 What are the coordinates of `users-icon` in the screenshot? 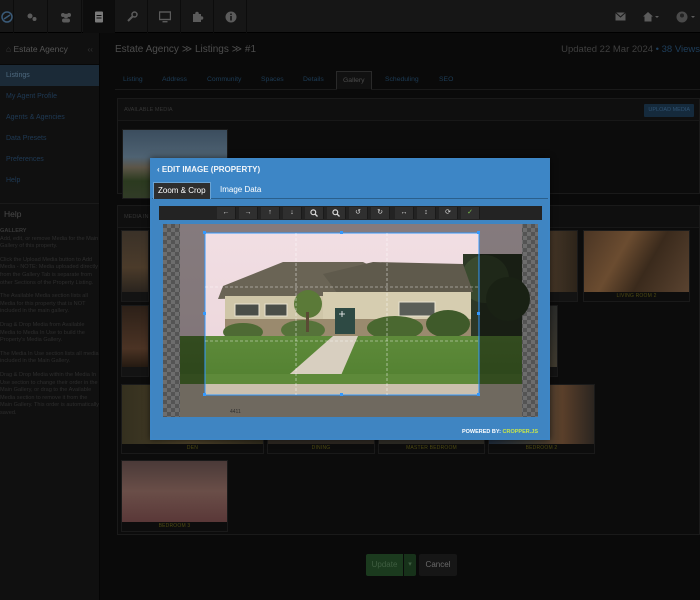 It's located at (66, 16).